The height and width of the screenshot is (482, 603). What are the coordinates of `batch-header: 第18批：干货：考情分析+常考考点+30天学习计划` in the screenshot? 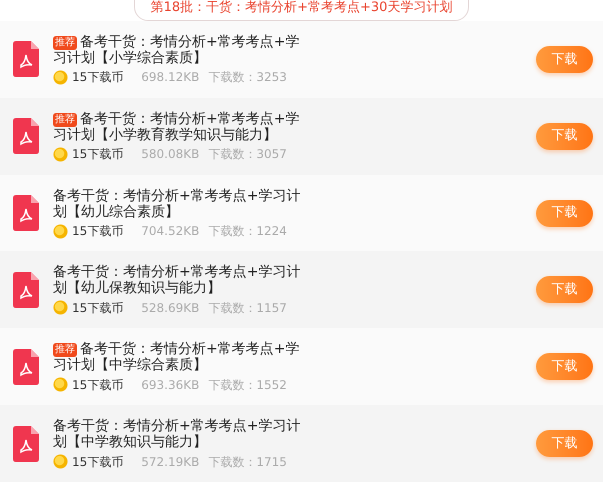 It's located at (302, 10).